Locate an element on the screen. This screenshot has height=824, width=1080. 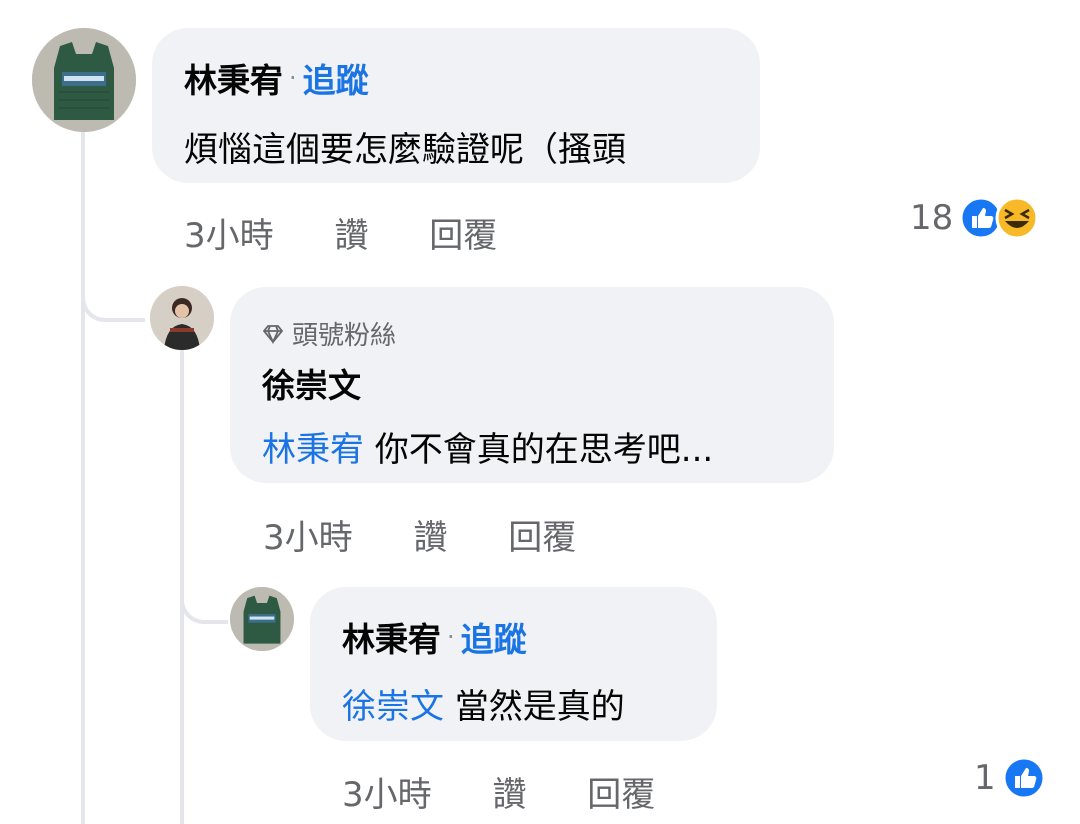
reaction-summary-1: 18 is located at coordinates (974, 218).